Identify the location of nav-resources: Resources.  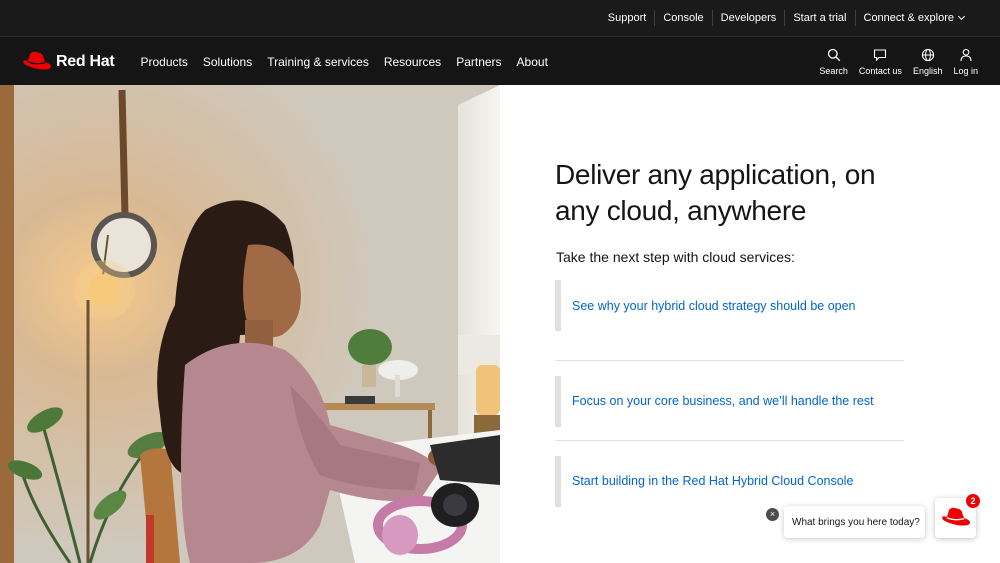
(412, 62).